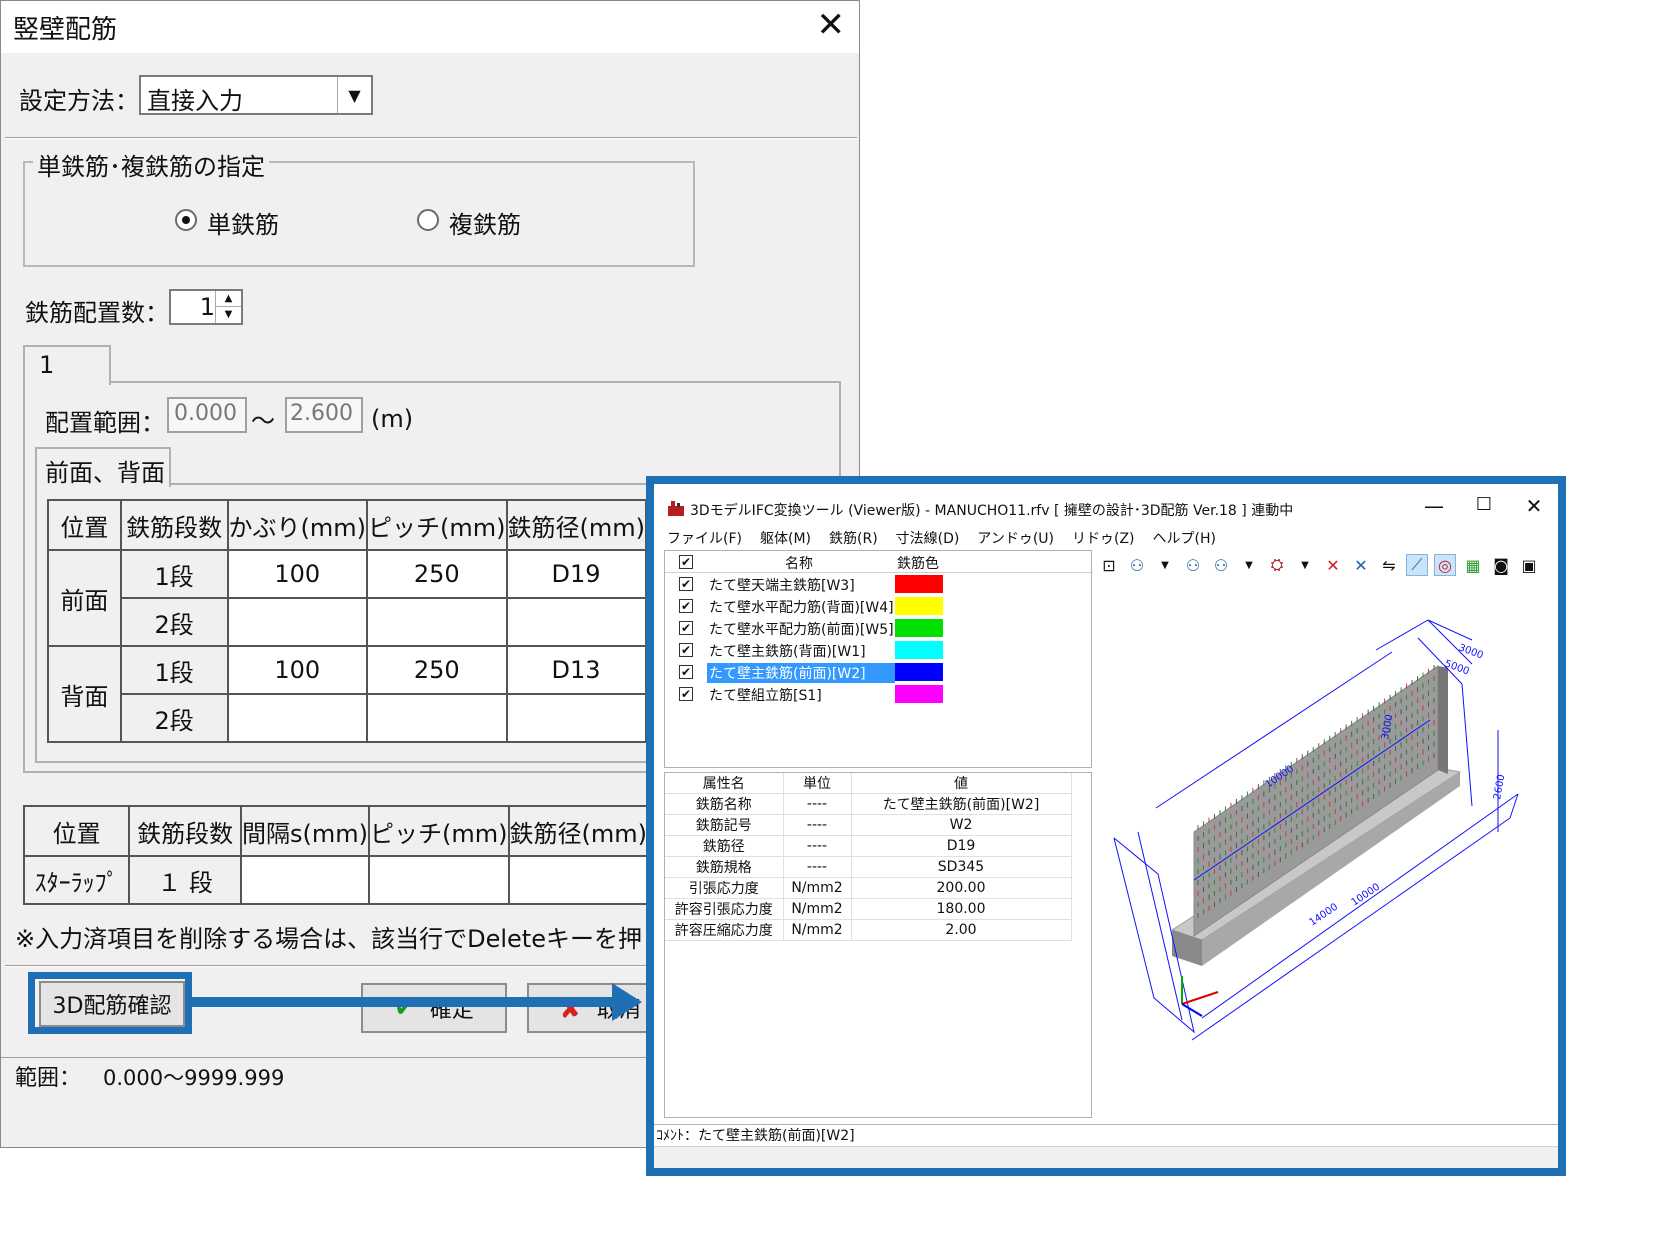 This screenshot has width=1667, height=1252. What do you see at coordinates (324, 935) in the screenshot?
I see `note-viewport: ※入力済項目を削除する場合は、該当行でDeleteキーを押してください。` at bounding box center [324, 935].